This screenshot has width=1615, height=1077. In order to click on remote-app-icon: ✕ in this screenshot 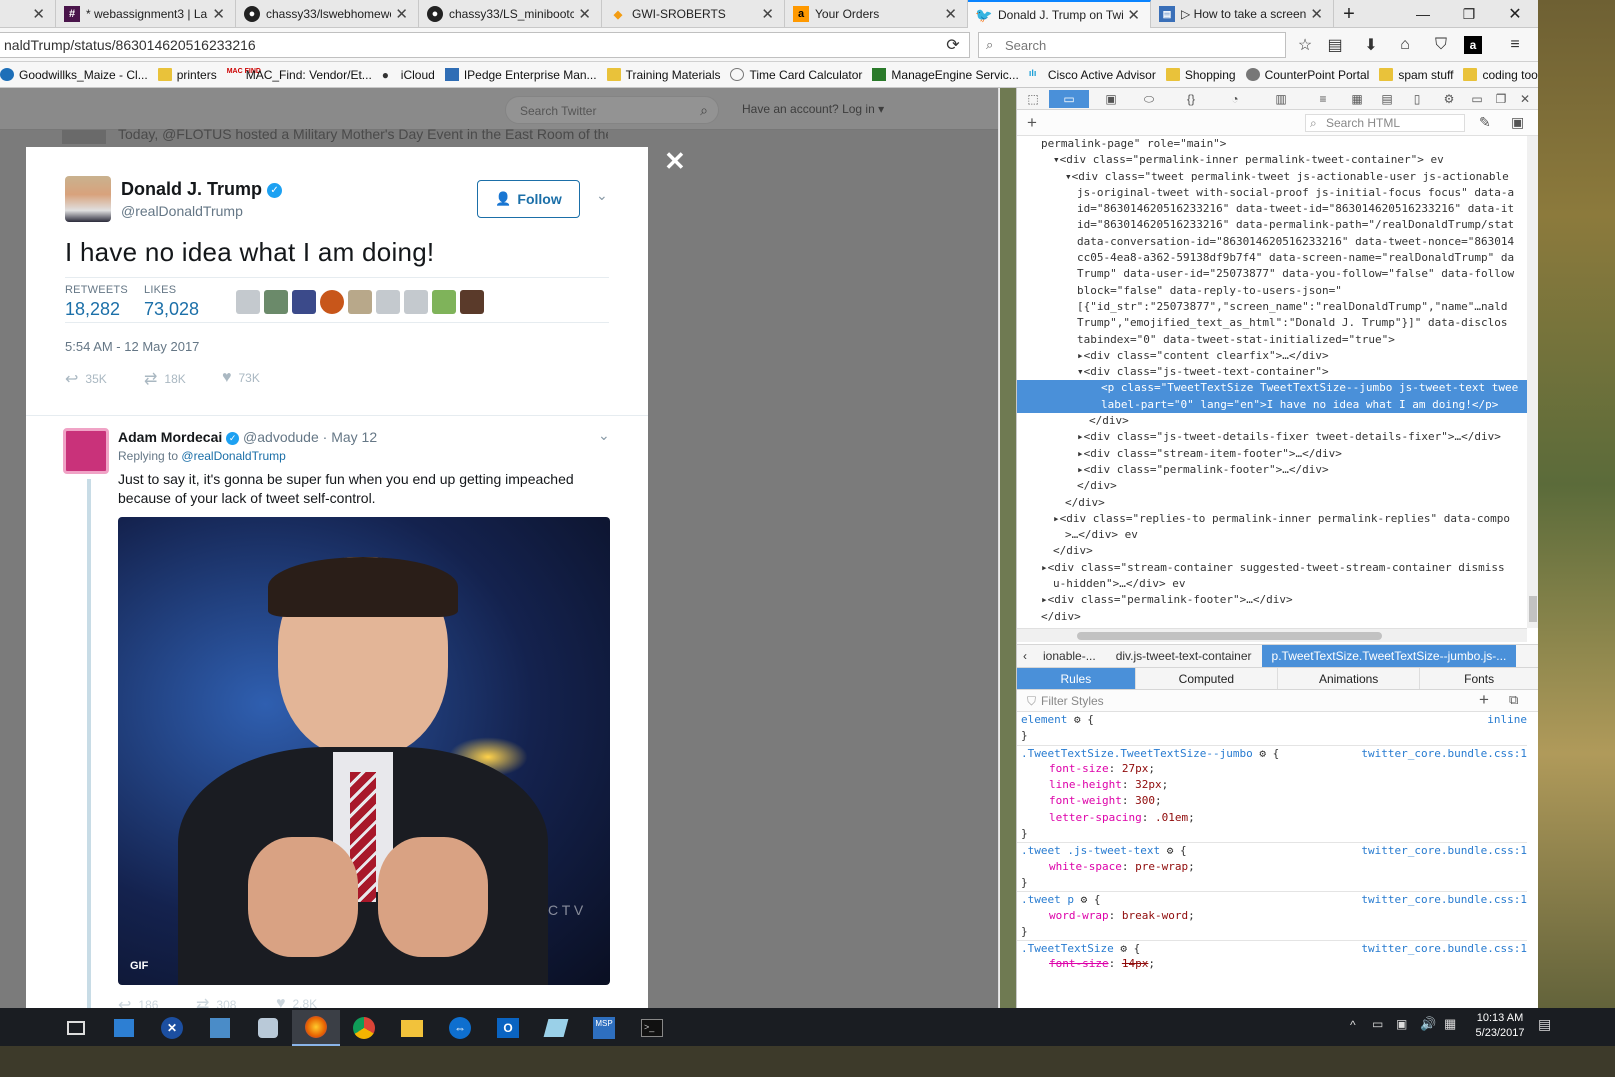, I will do `click(172, 1028)`.